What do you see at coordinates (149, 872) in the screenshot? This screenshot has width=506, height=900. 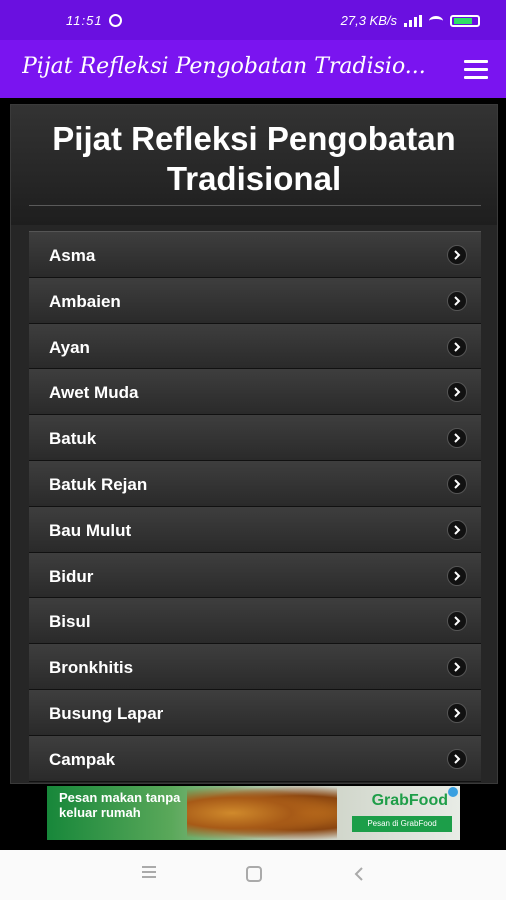 I see `recent-apps-icon` at bounding box center [149, 872].